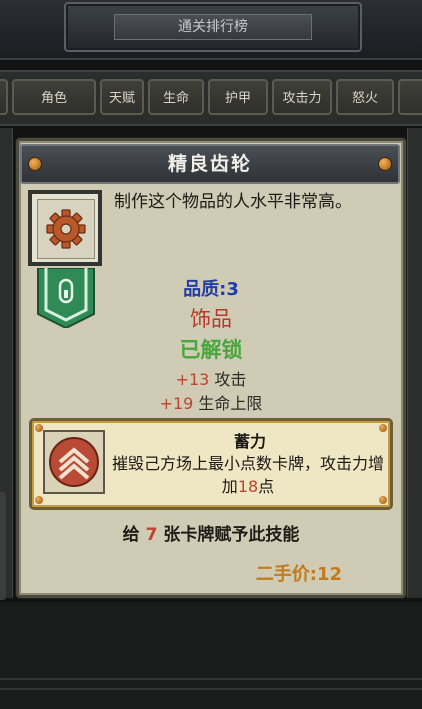 The height and width of the screenshot is (709, 422). I want to click on gear-icon, so click(66, 229).